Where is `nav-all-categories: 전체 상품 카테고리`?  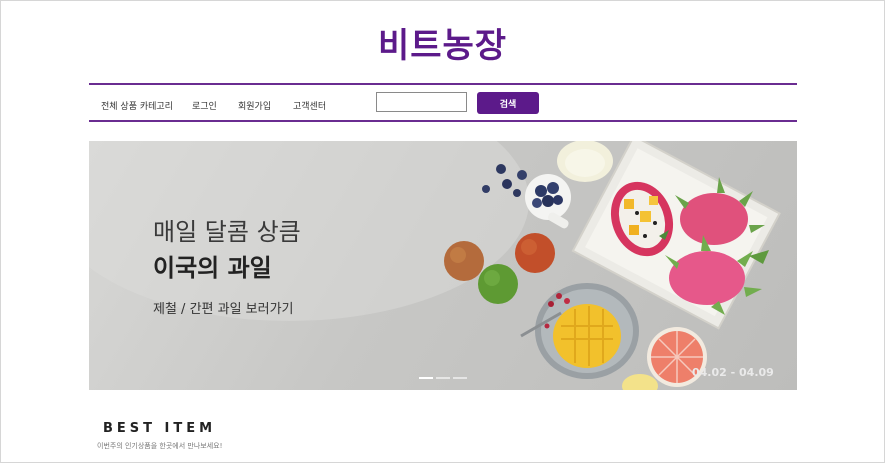 nav-all-categories: 전체 상품 카테고리 is located at coordinates (137, 105).